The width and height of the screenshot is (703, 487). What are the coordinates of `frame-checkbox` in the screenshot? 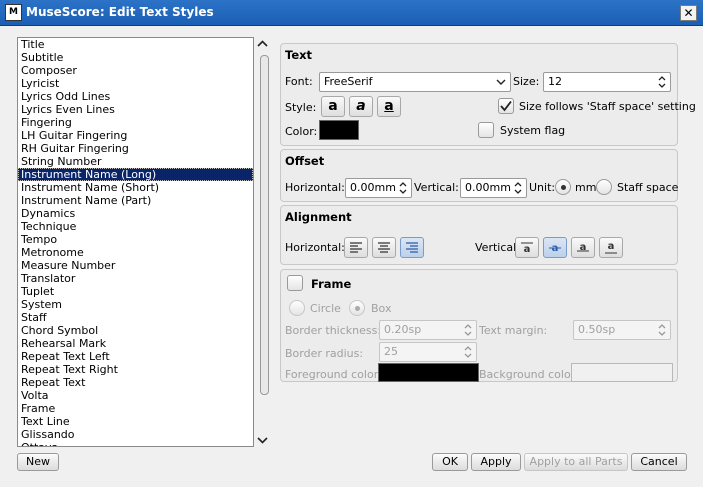 It's located at (295, 283).